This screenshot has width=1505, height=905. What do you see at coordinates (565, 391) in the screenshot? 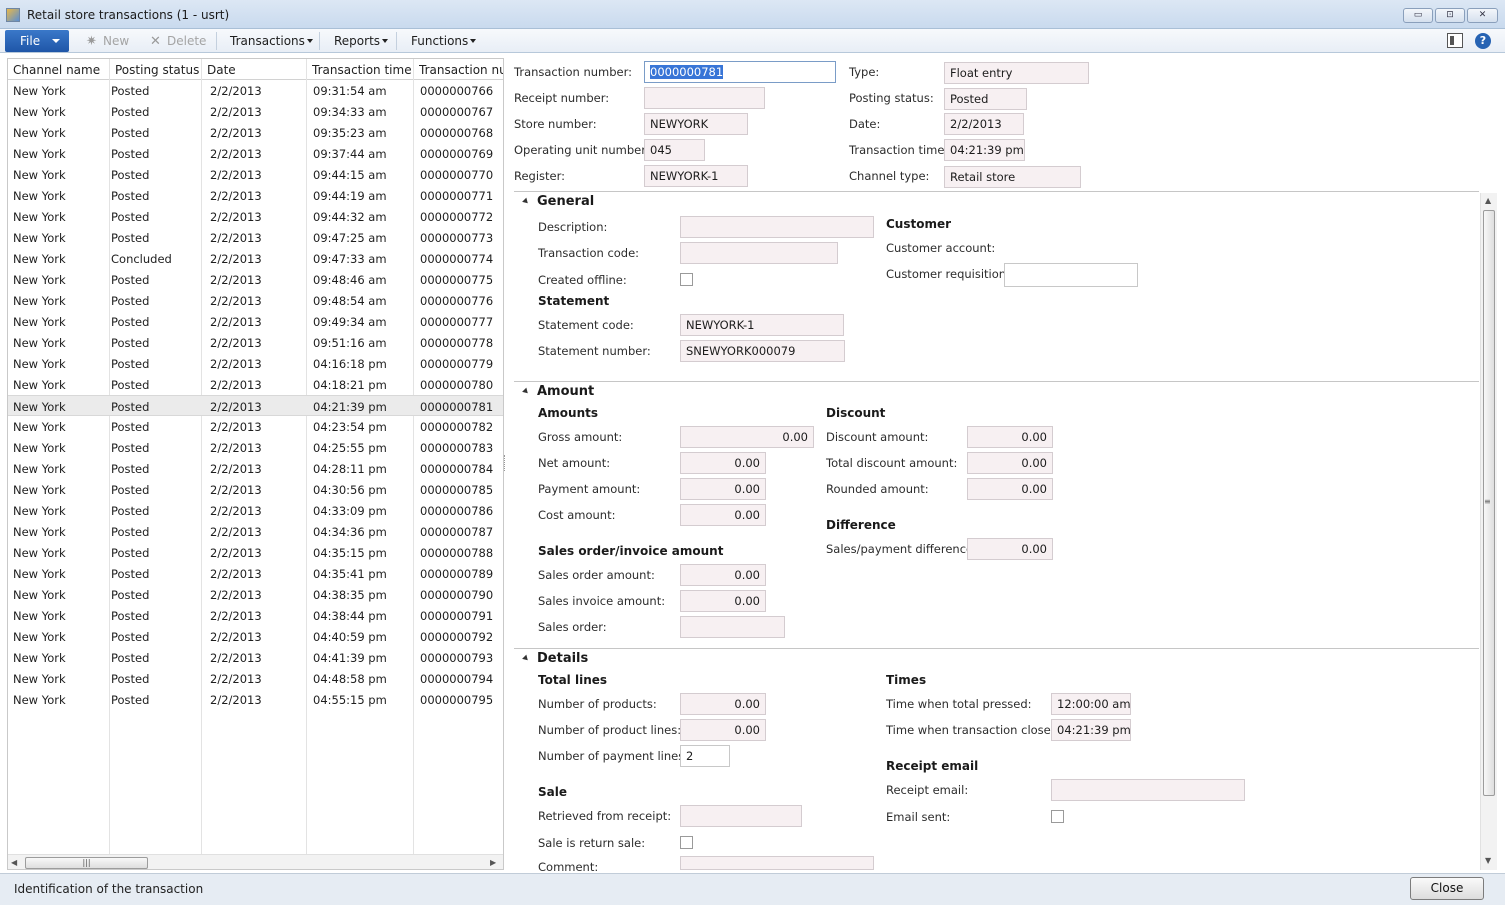
I see `fasttab-amount-title: Amount` at bounding box center [565, 391].